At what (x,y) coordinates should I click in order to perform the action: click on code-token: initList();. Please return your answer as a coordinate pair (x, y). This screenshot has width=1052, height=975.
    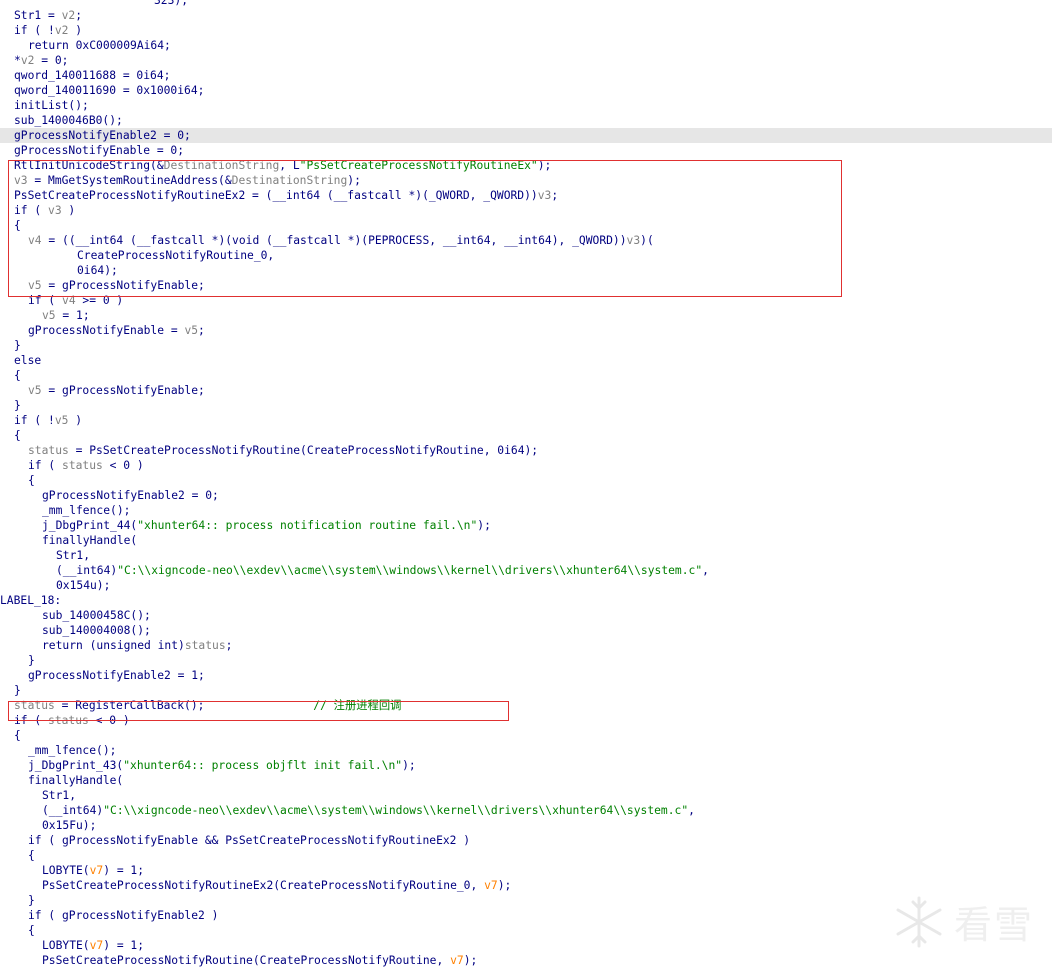
    Looking at the image, I should click on (51, 105).